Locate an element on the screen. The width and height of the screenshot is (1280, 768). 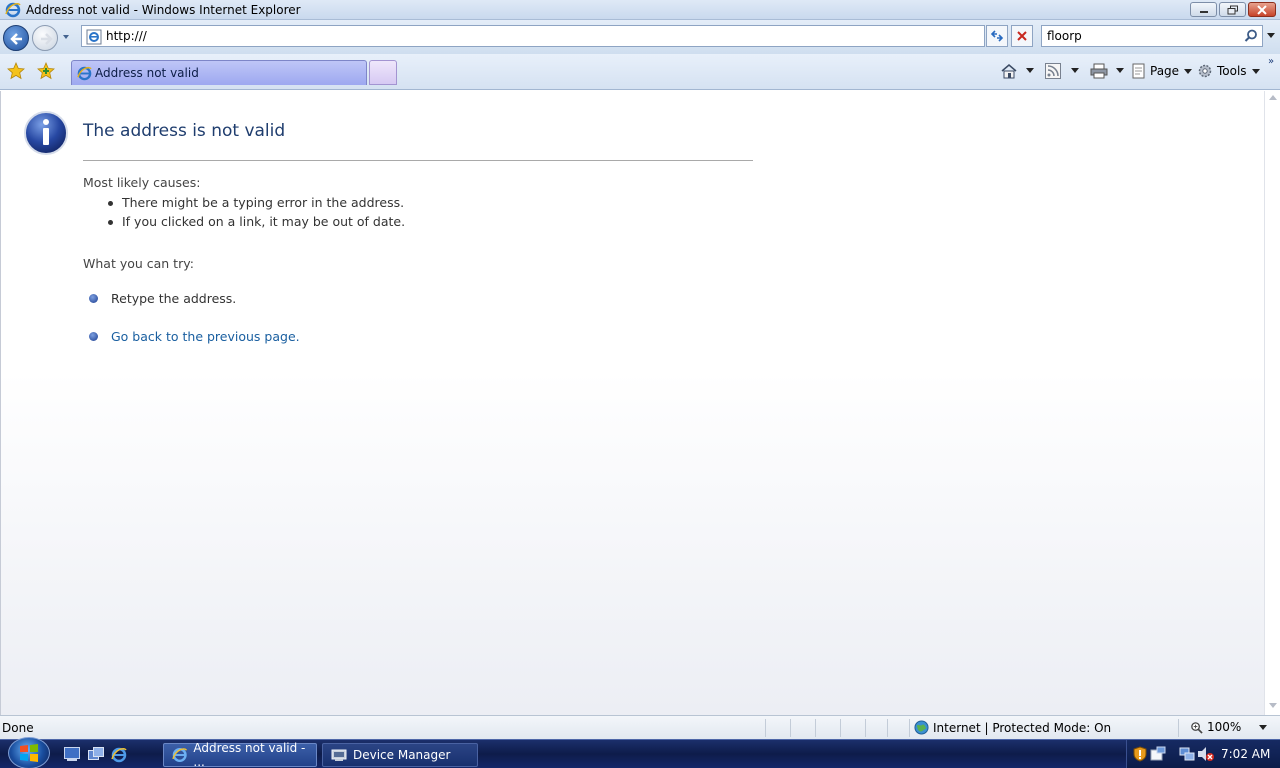
home-icon is located at coordinates (1009, 71).